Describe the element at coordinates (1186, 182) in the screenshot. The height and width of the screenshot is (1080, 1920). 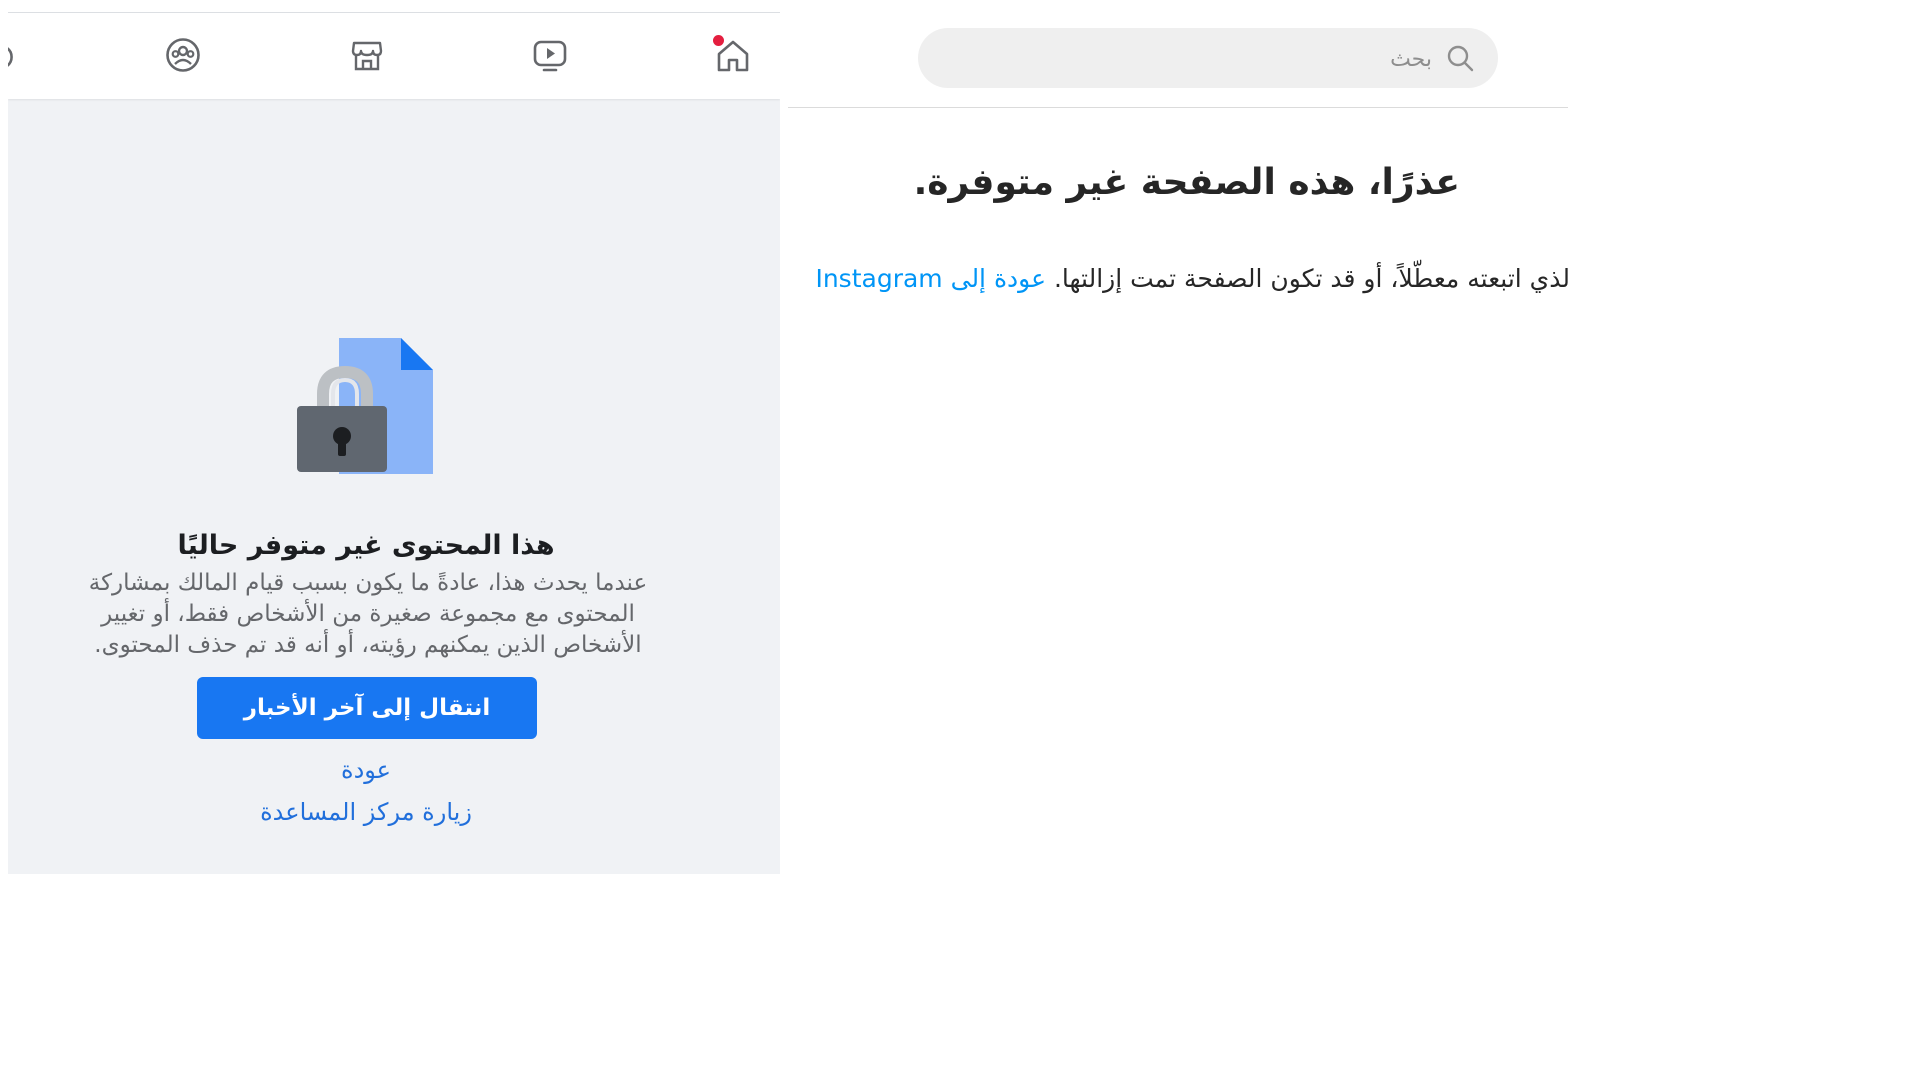
I see `page-unavailable-title: عذرًا، هذه الصفحة غير متوفرة.` at that location.